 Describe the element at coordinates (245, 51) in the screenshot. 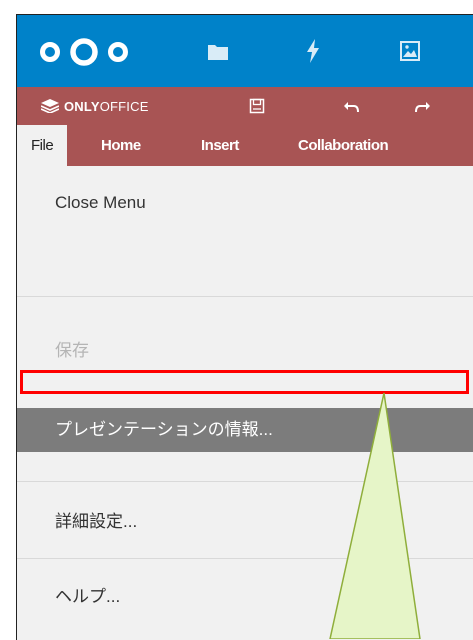

I see `nextcloud-header` at that location.